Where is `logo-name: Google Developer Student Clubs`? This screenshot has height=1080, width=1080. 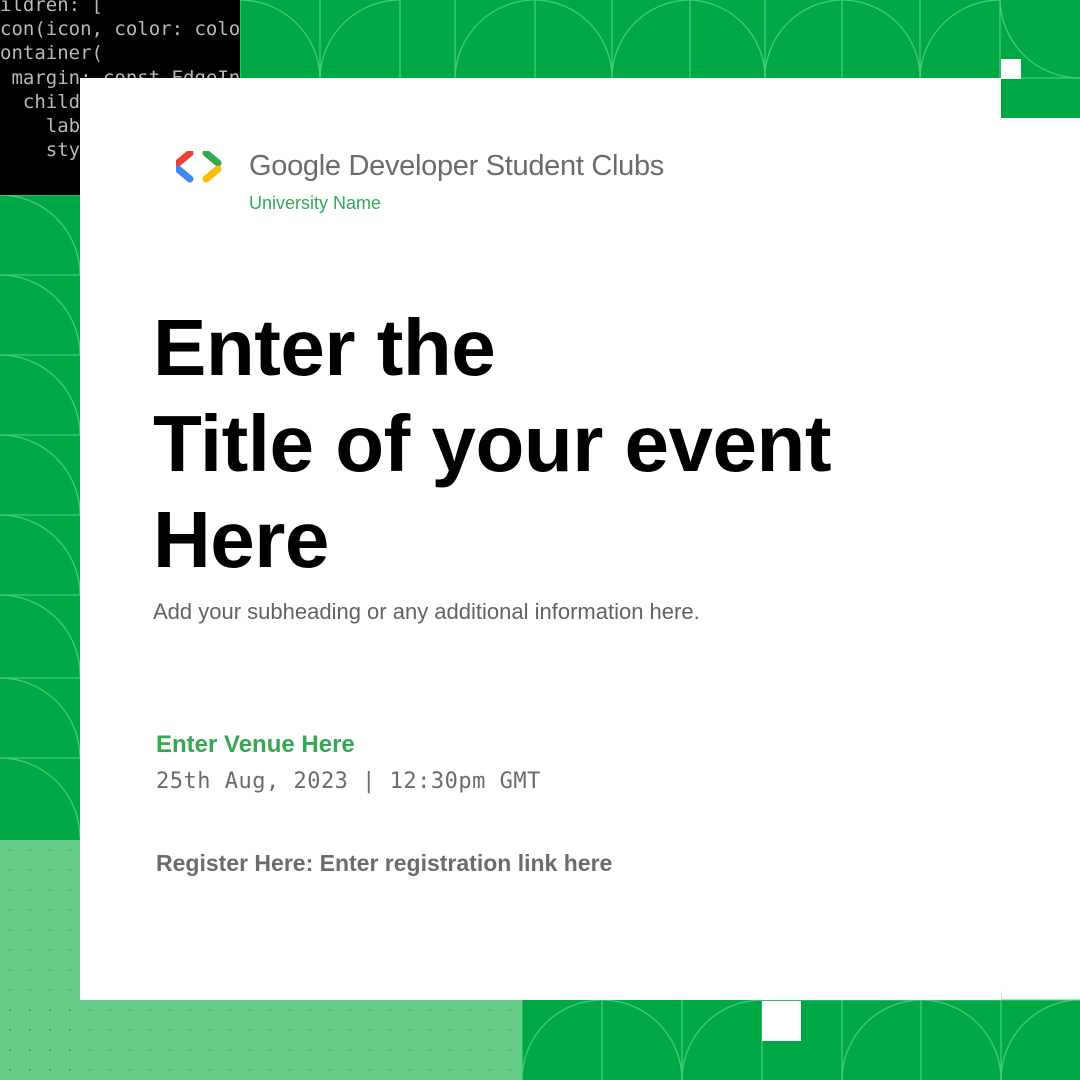 logo-name: Google Developer Student Clubs is located at coordinates (456, 166).